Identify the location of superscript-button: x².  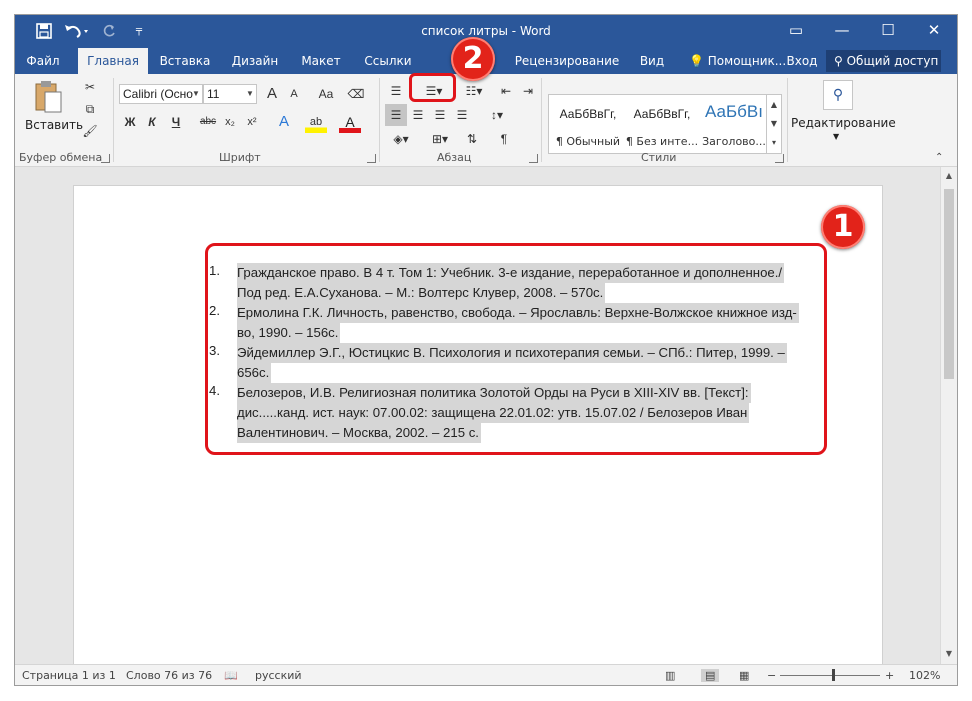
(252, 122).